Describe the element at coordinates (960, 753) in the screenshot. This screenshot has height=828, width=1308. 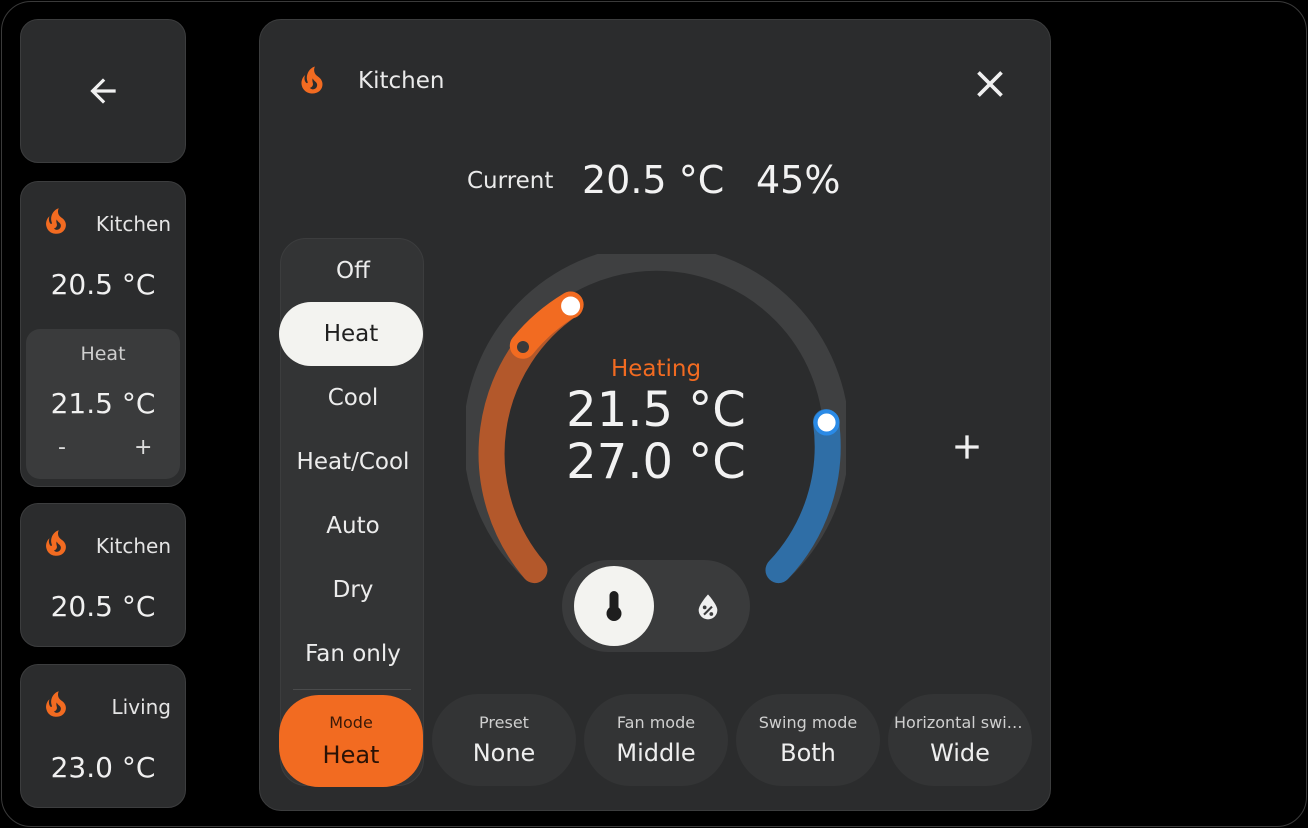
I see `feature-value: Wide` at that location.